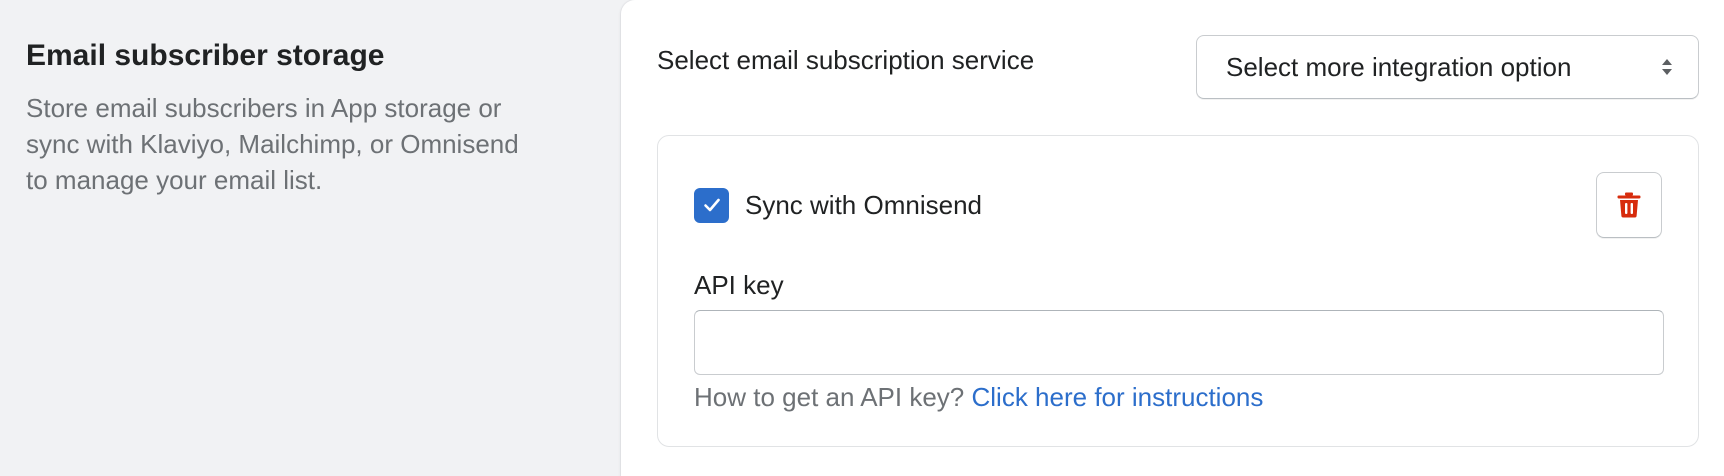  I want to click on sync-checkbox-row: Sync with Omnisend, so click(838, 205).